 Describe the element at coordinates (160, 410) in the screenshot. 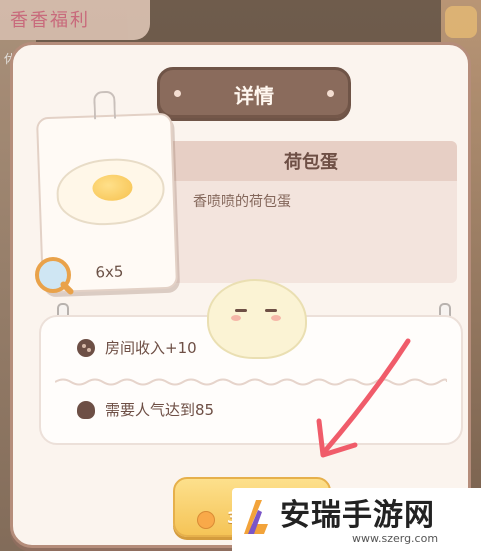

I see `requirement-text: 需要人气达到85` at that location.